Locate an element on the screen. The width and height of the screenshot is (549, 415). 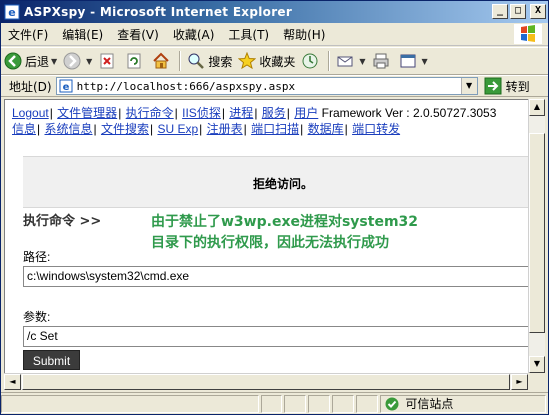
search-button: 搜索 is located at coordinates (209, 61).